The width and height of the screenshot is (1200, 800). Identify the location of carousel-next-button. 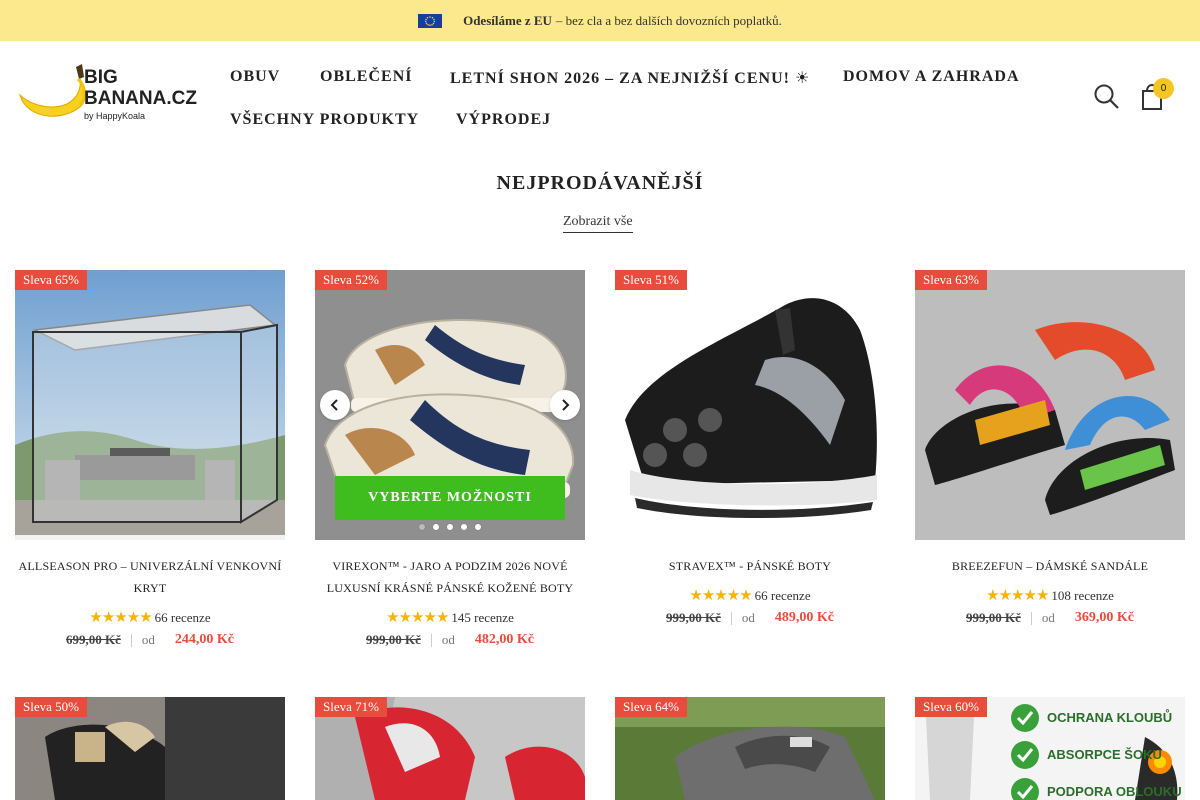
(565, 405).